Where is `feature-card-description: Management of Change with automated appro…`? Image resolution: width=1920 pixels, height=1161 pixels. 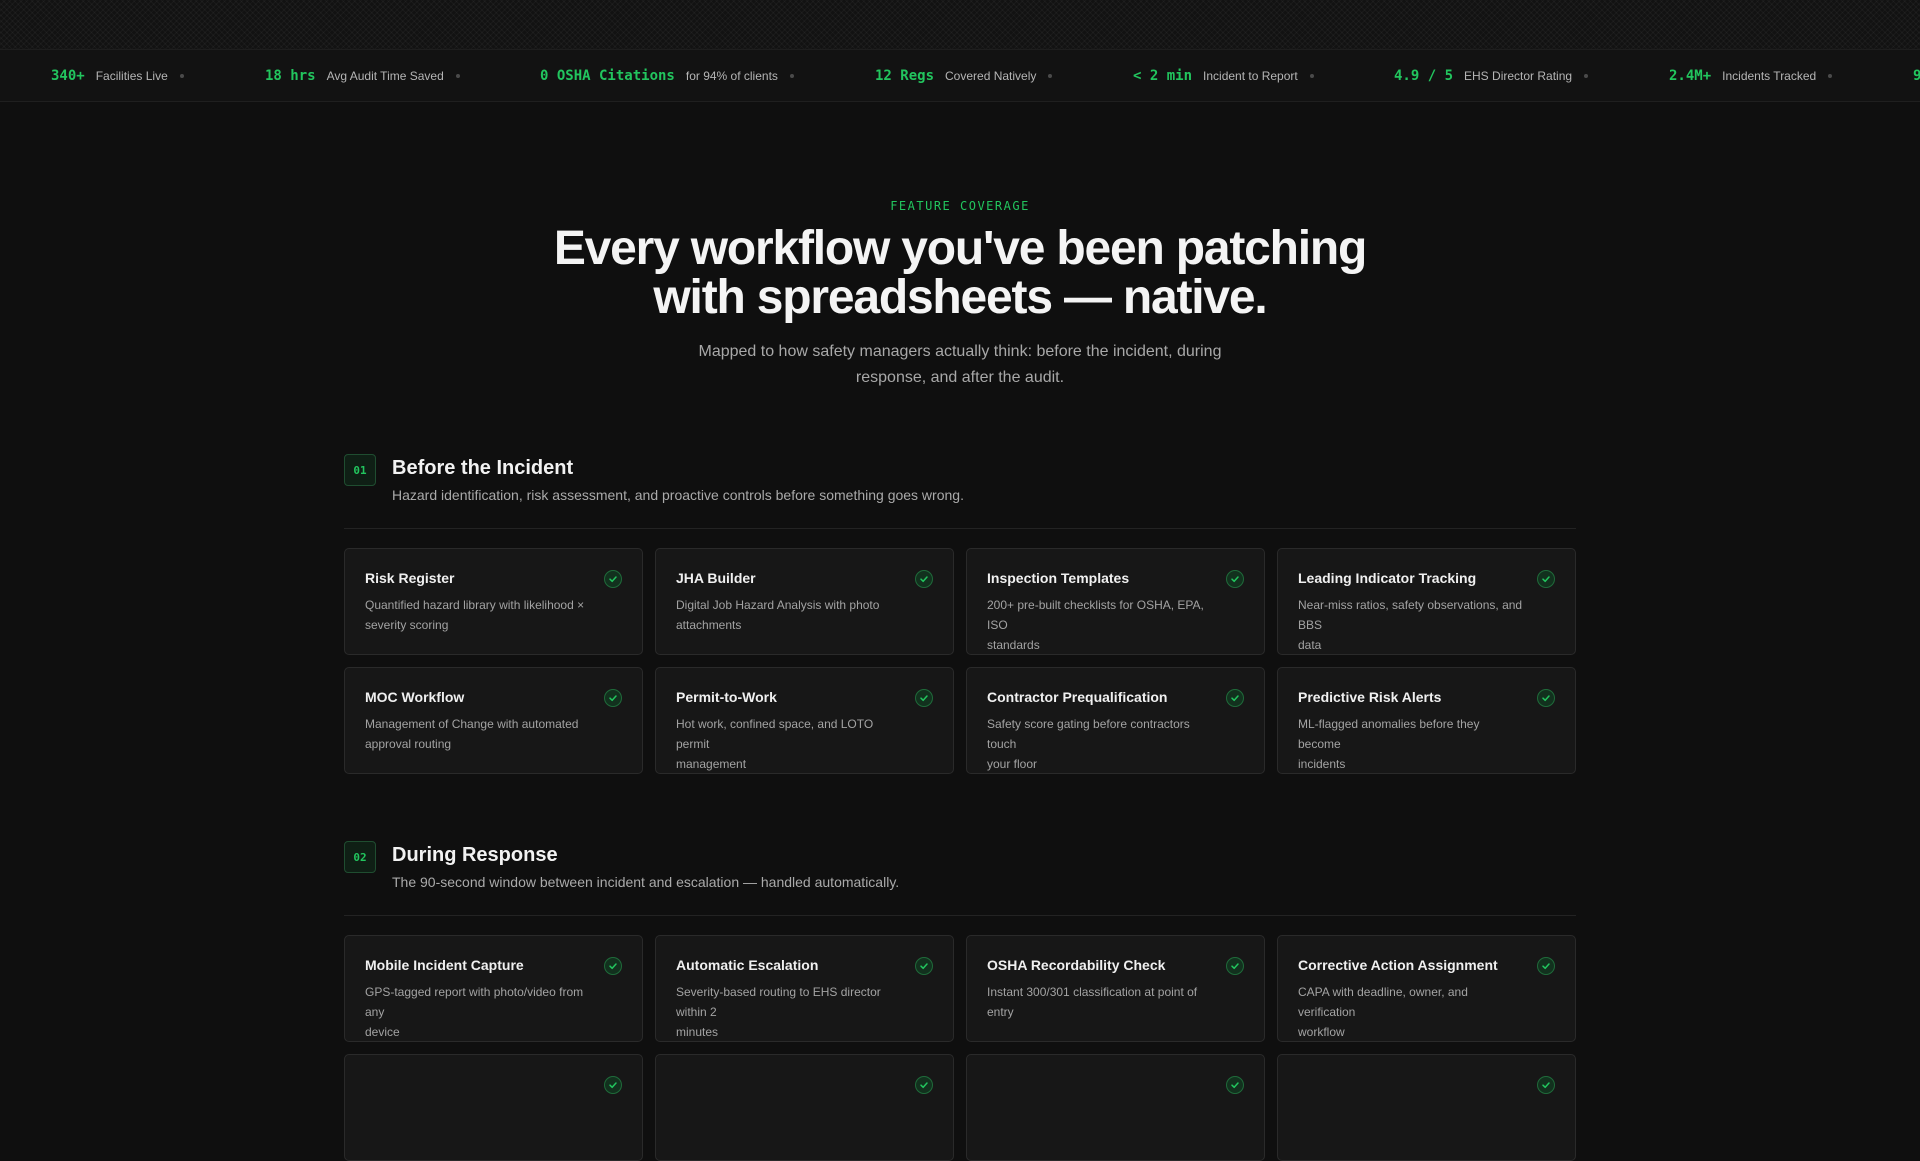 feature-card-description: Management of Change with automated appro… is located at coordinates (472, 734).